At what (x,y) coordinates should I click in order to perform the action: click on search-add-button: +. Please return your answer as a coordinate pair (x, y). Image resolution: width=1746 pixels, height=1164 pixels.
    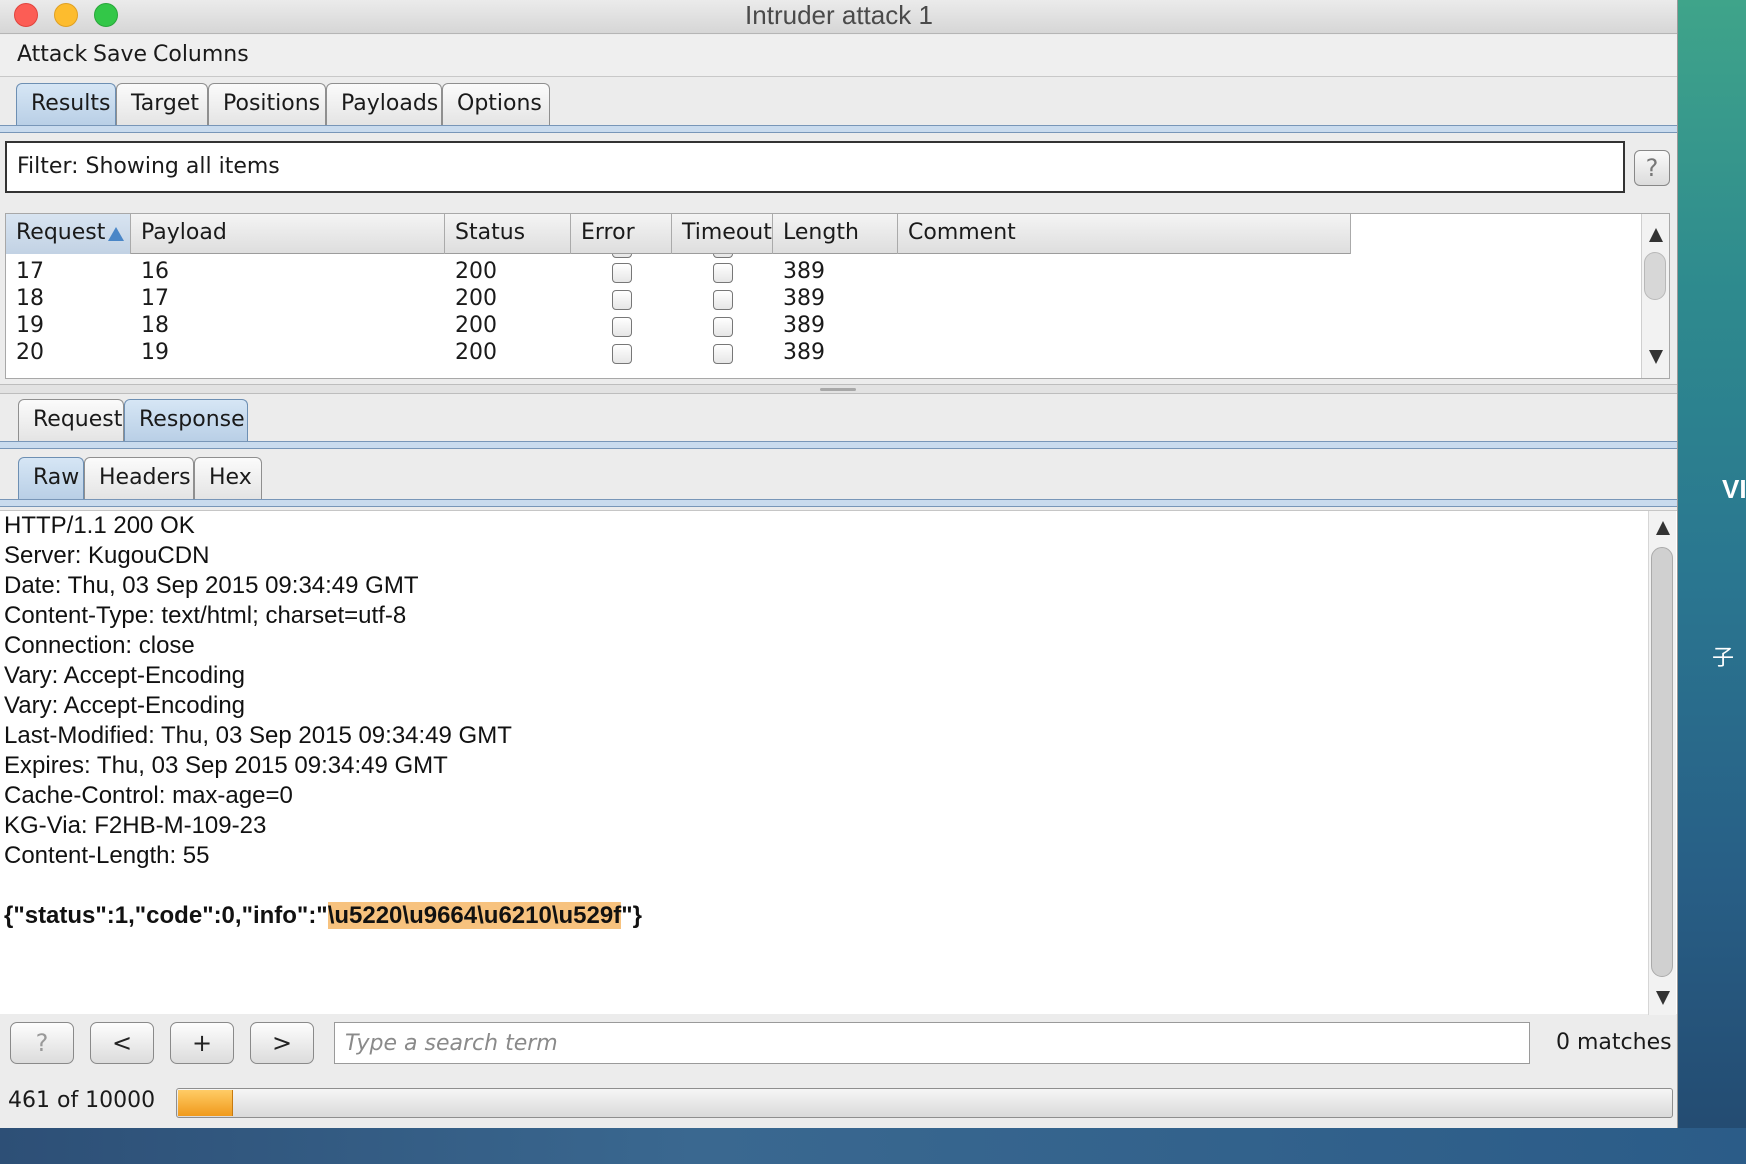
    Looking at the image, I should click on (202, 1043).